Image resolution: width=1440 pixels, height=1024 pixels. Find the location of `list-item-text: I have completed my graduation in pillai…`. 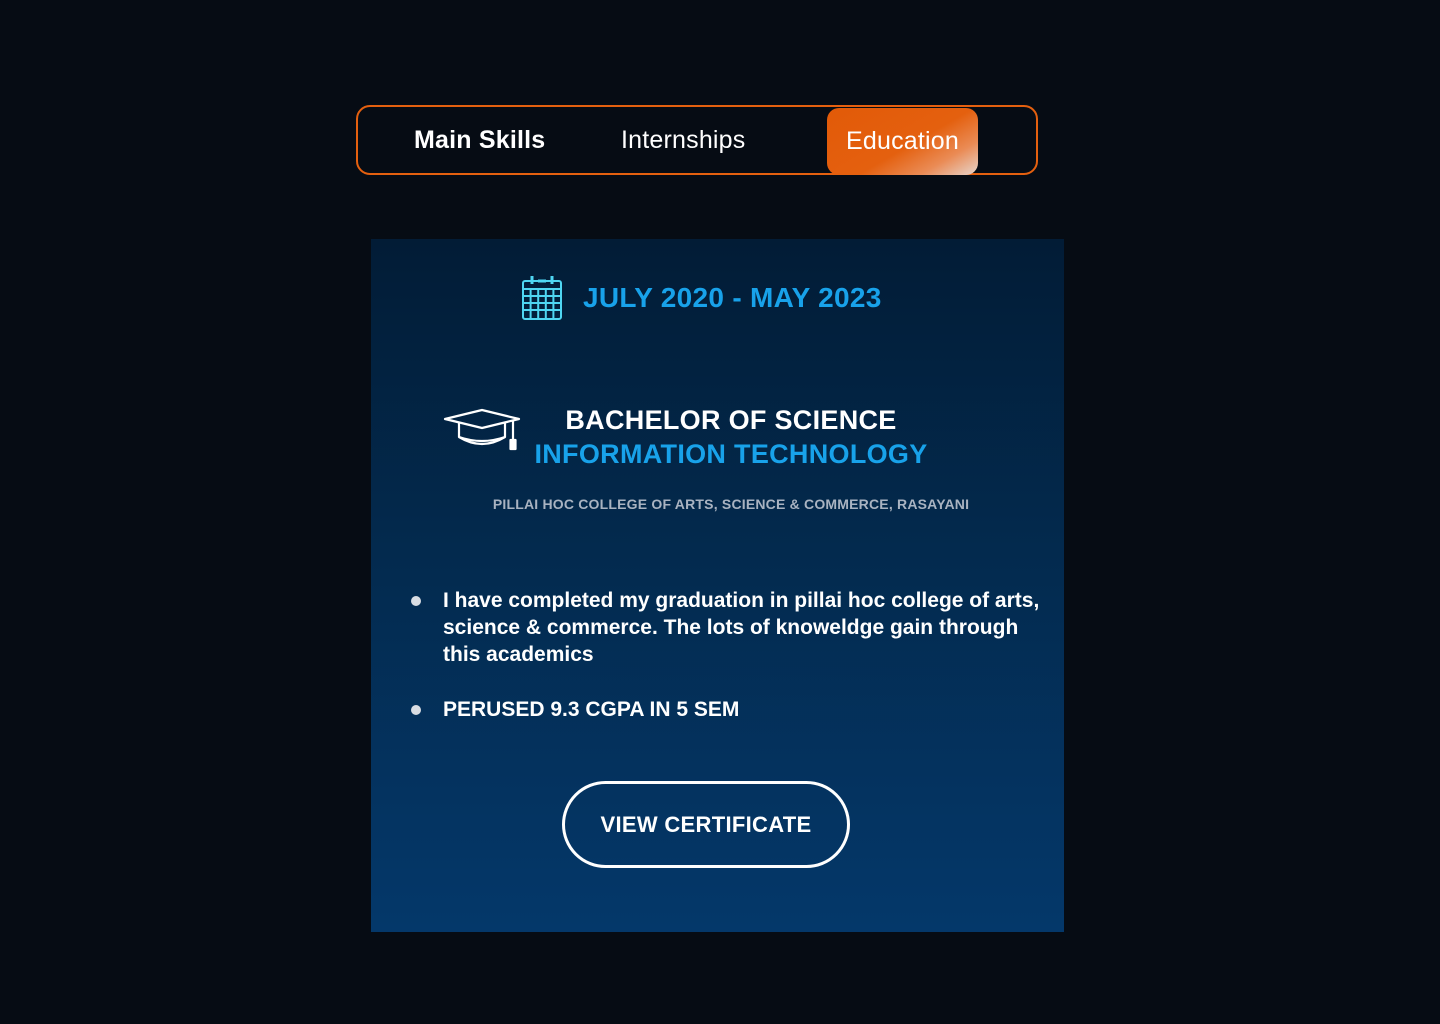

list-item-text: I have completed my graduation in pillai… is located at coordinates (741, 627).